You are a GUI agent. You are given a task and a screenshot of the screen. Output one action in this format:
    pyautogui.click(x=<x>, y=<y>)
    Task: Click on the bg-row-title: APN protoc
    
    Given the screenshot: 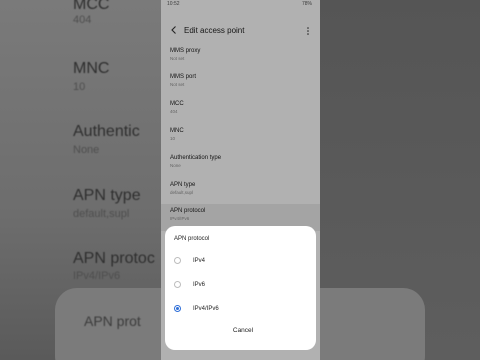 What is the action you would take?
    pyautogui.click(x=114, y=258)
    